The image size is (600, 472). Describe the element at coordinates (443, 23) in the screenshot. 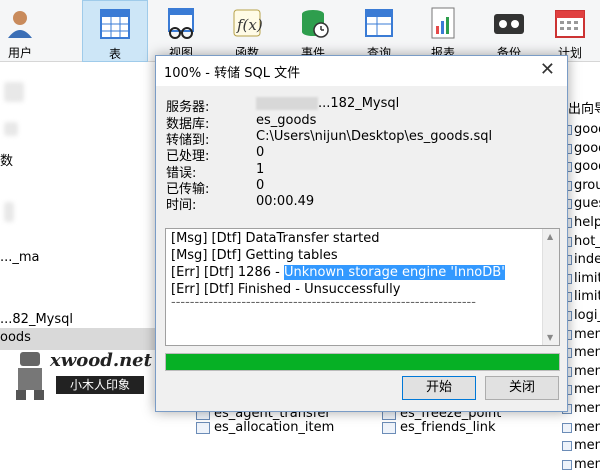

I see `report-icon` at that location.